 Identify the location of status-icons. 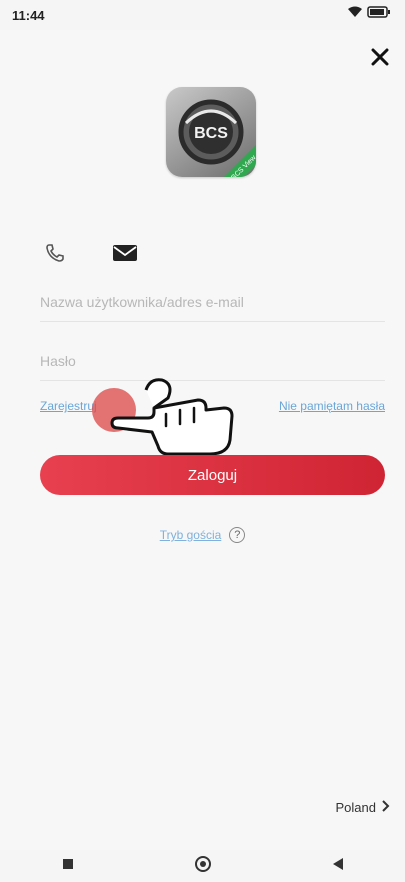
(369, 13).